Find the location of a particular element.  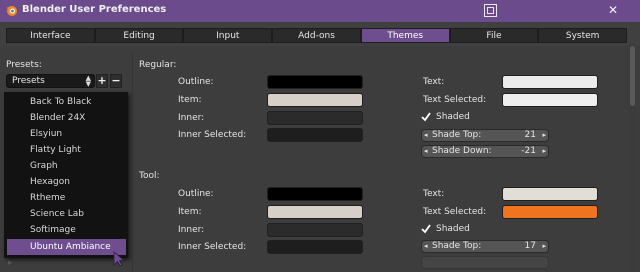

tab-interface: Interface is located at coordinates (50, 35).